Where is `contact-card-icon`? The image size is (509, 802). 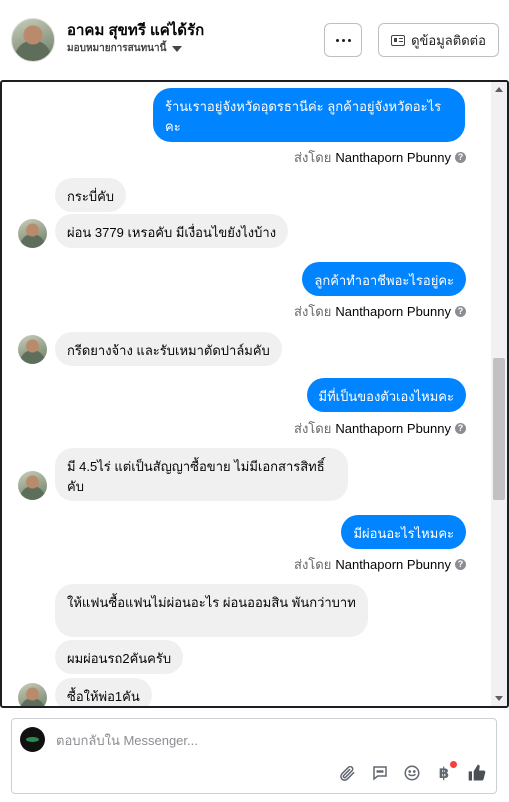 contact-card-icon is located at coordinates (398, 40).